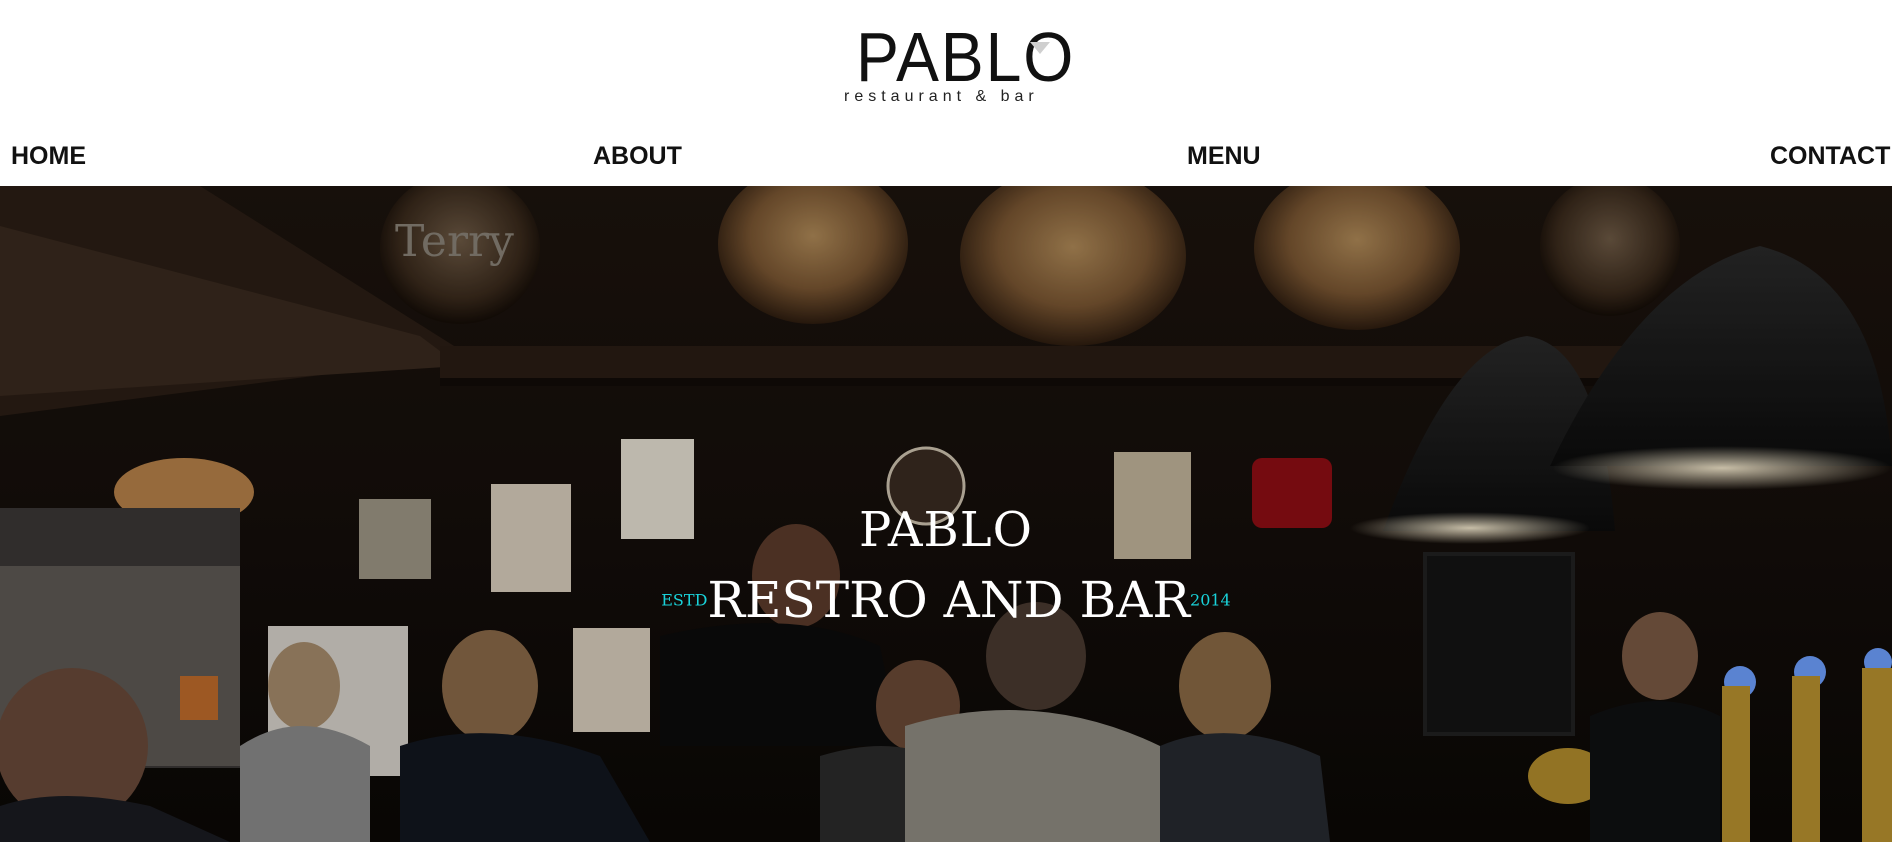 The height and width of the screenshot is (842, 1892). Describe the element at coordinates (966, 57) in the screenshot. I see `logo-wordmark: PABLO` at that location.